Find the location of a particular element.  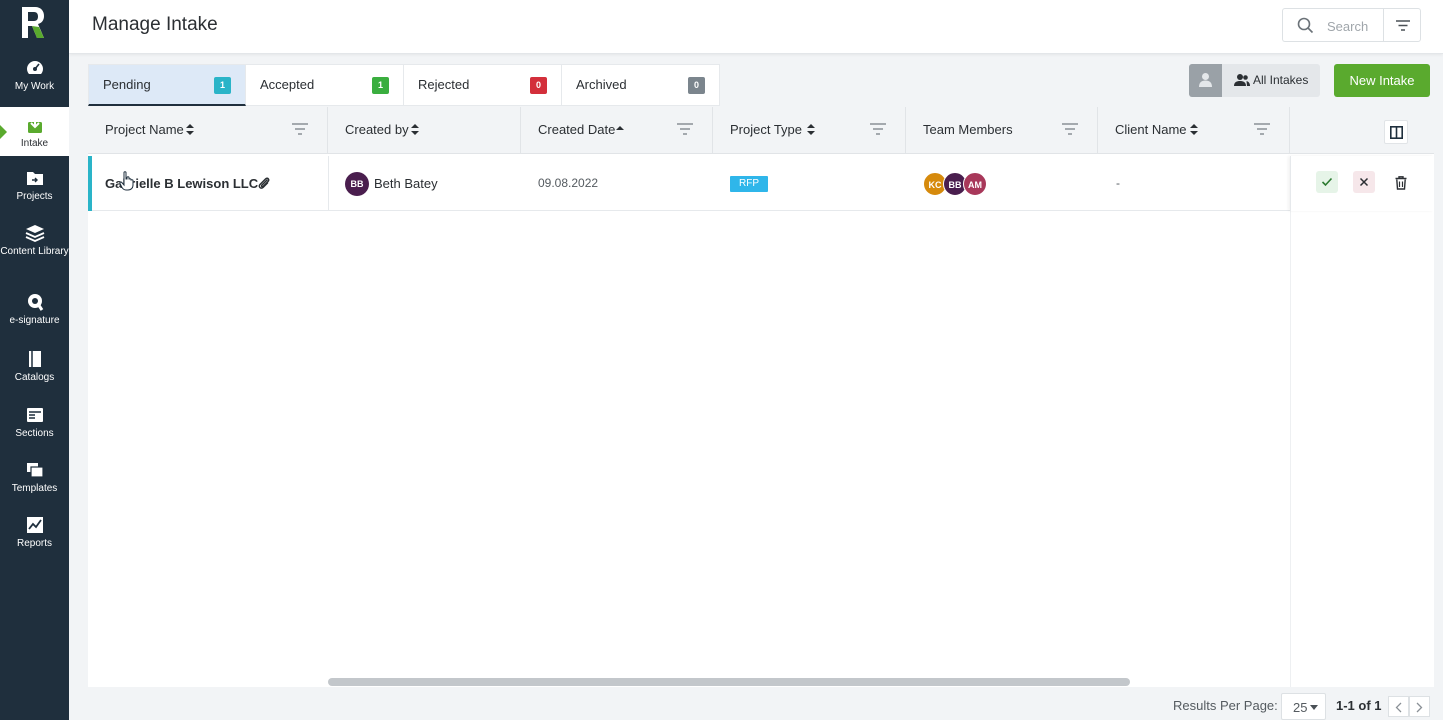

filter-lines-icon is located at coordinates (1403, 25).